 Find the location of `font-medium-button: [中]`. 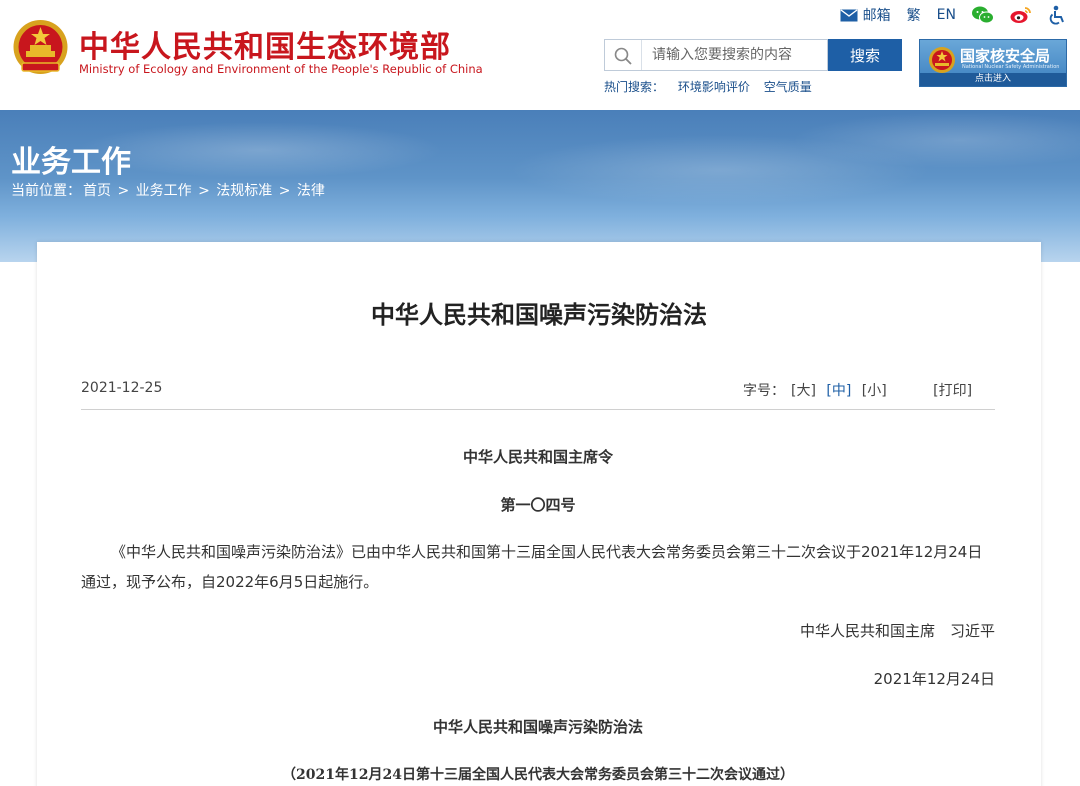

font-medium-button: [中] is located at coordinates (838, 391).